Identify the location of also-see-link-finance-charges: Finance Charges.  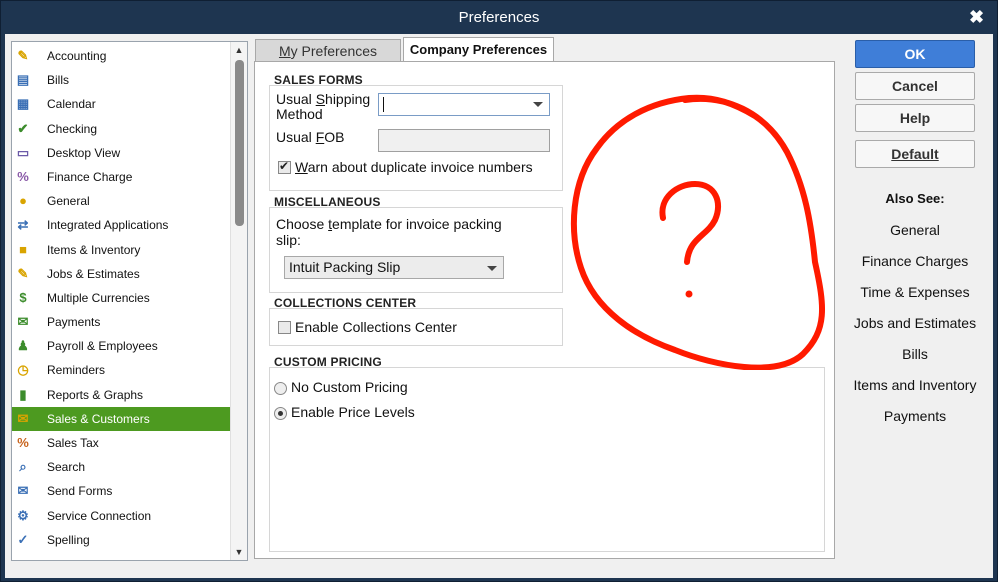
(915, 261).